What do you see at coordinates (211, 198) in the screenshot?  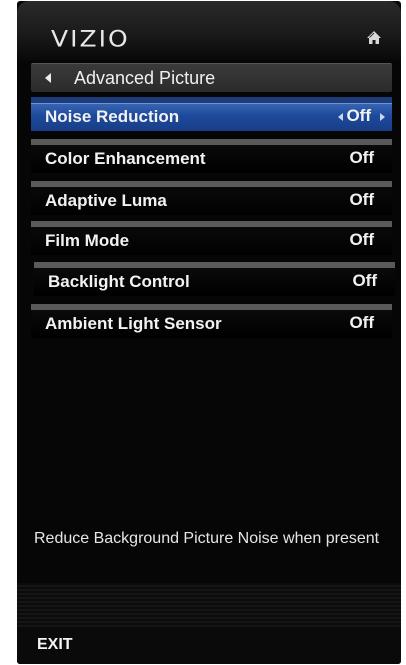 I see `menu-item-adaptive-luma: Adaptive Luma Off` at bounding box center [211, 198].